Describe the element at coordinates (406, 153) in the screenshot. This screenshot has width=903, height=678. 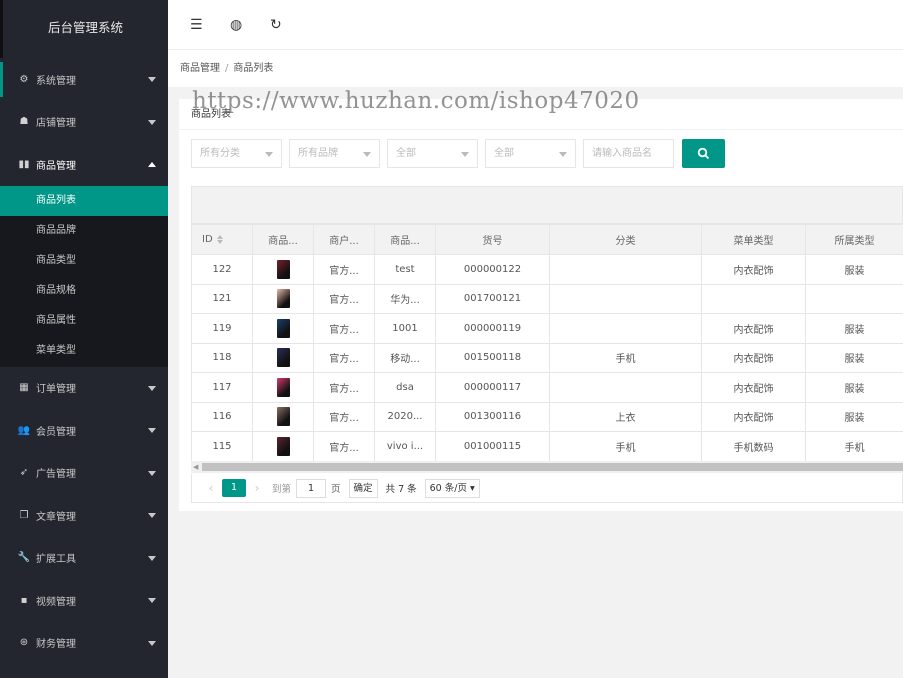
I see `status-select-value: 全部` at that location.